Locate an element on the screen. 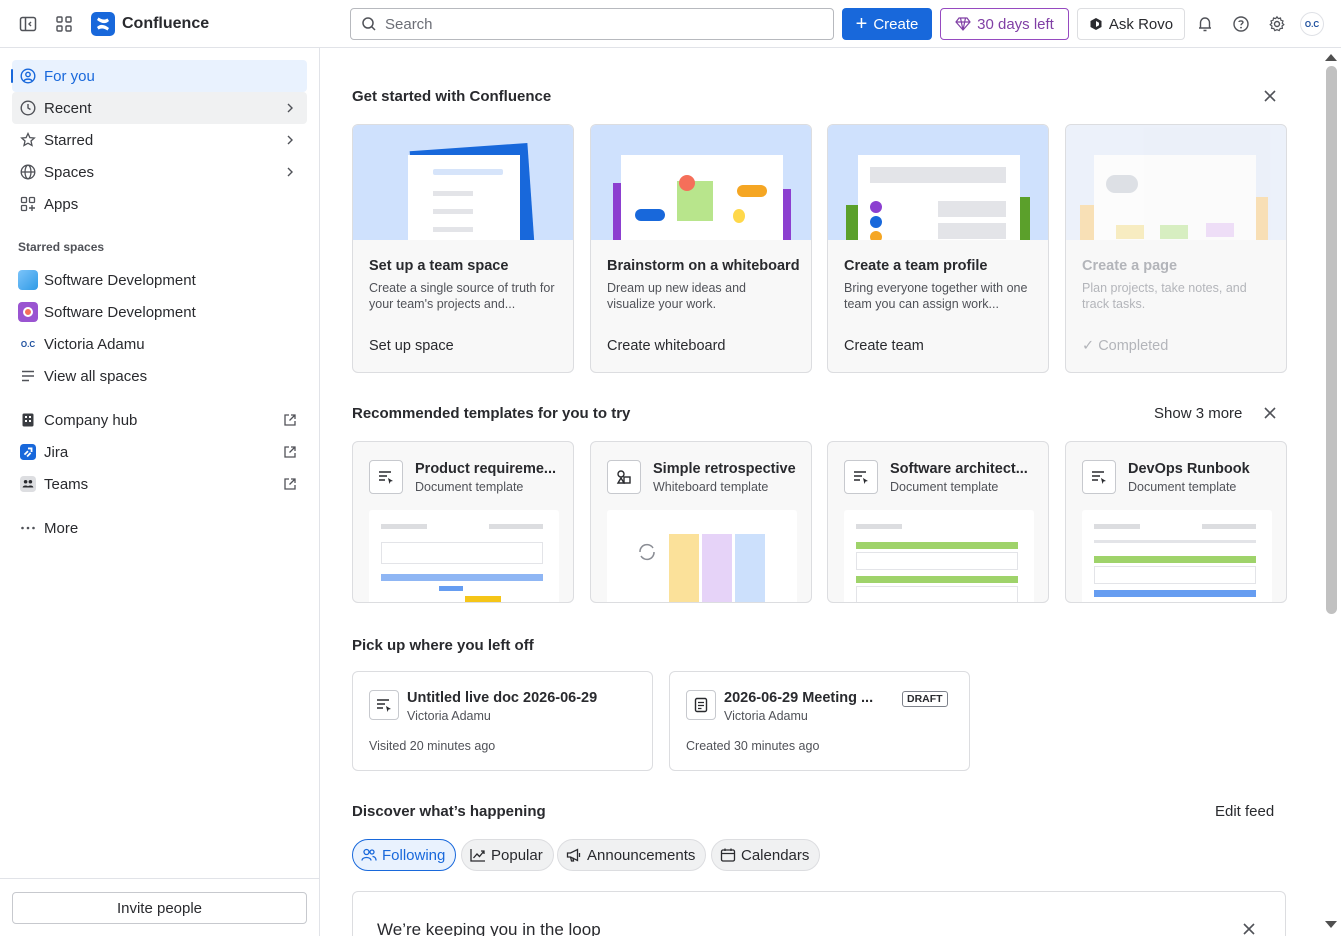 The width and height of the screenshot is (1341, 936). tab-popular: Popular is located at coordinates (507, 855).